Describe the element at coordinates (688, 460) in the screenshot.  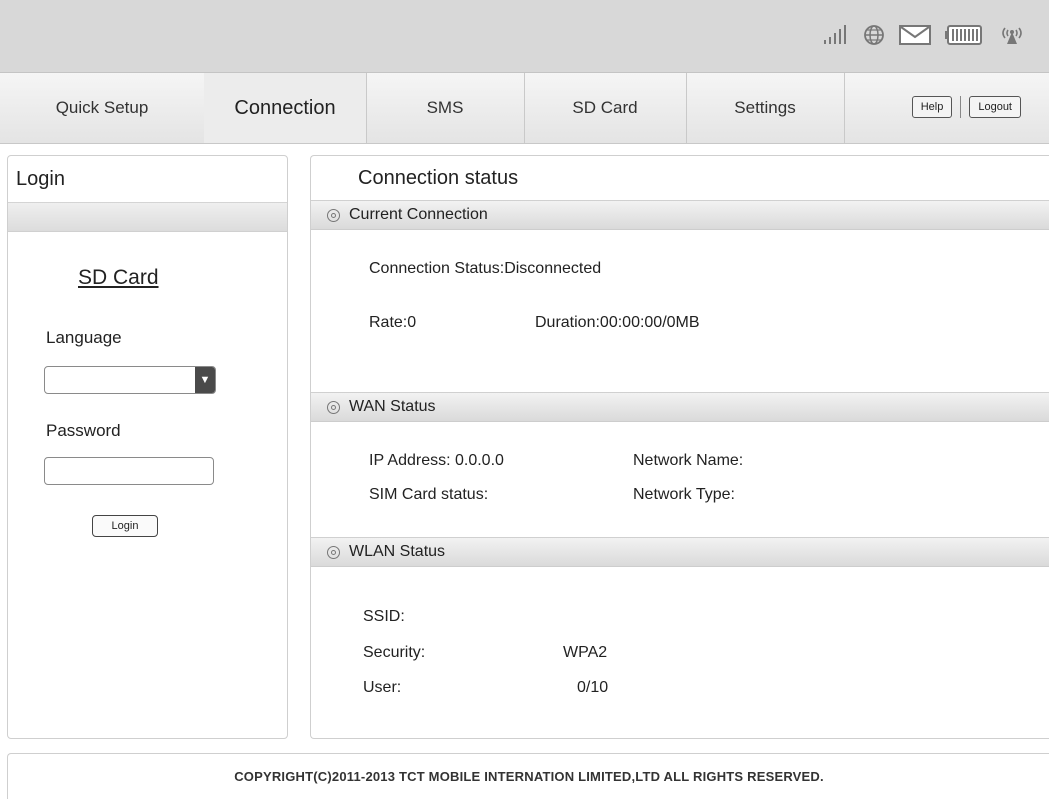
I see `network-name-text: Network Name:` at that location.